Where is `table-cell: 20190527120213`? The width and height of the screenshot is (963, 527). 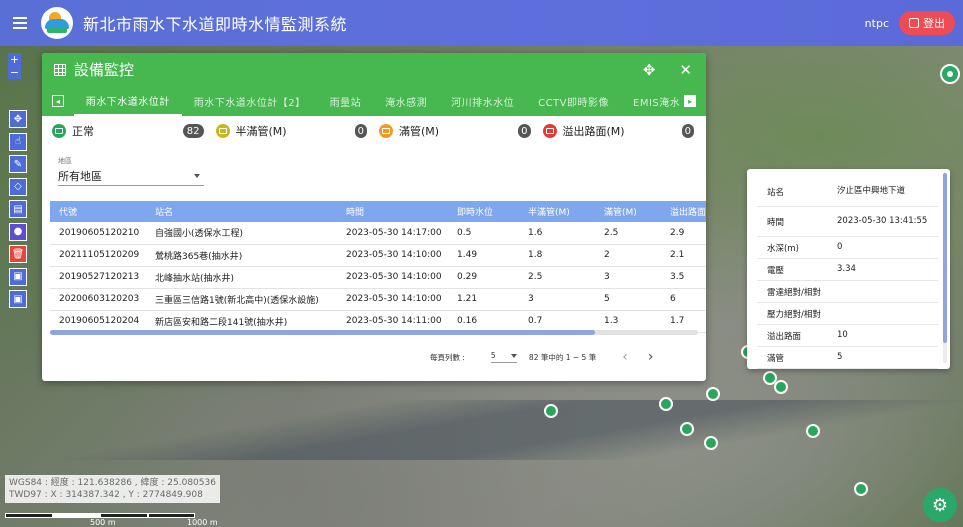 table-cell: 20190527120213 is located at coordinates (98, 277).